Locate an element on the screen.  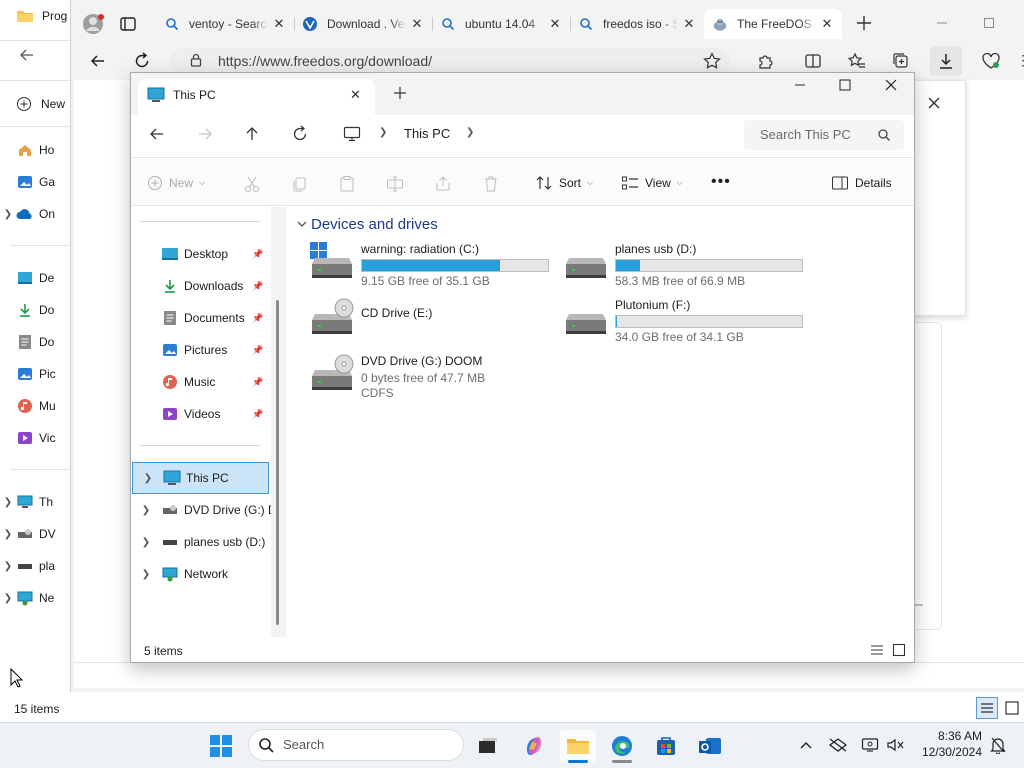
split-screen-icon is located at coordinates (813, 61).